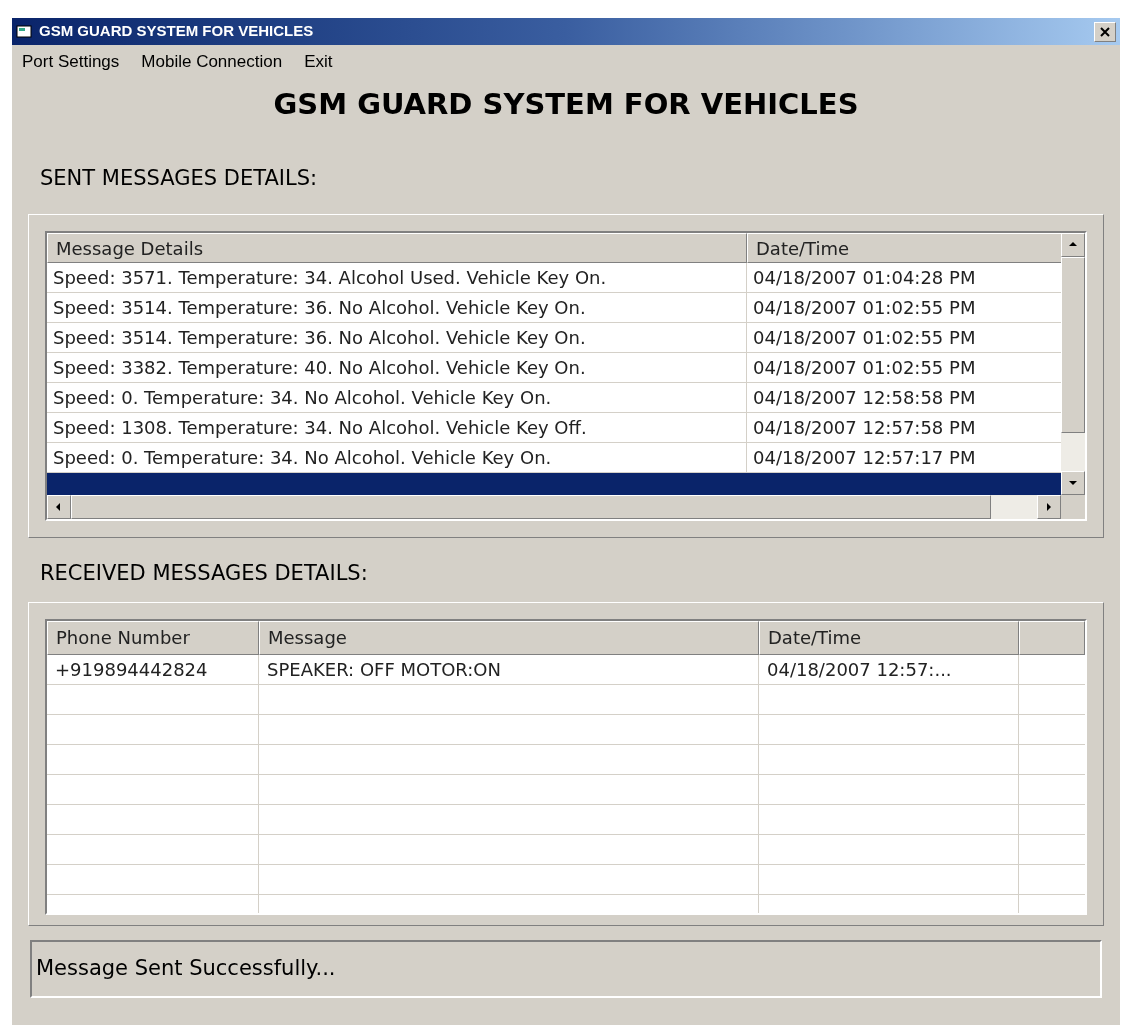 The height and width of the screenshot is (1025, 1123). I want to click on window-title: GSM GUARD SYSTEM FOR VEHICLES, so click(176, 31).